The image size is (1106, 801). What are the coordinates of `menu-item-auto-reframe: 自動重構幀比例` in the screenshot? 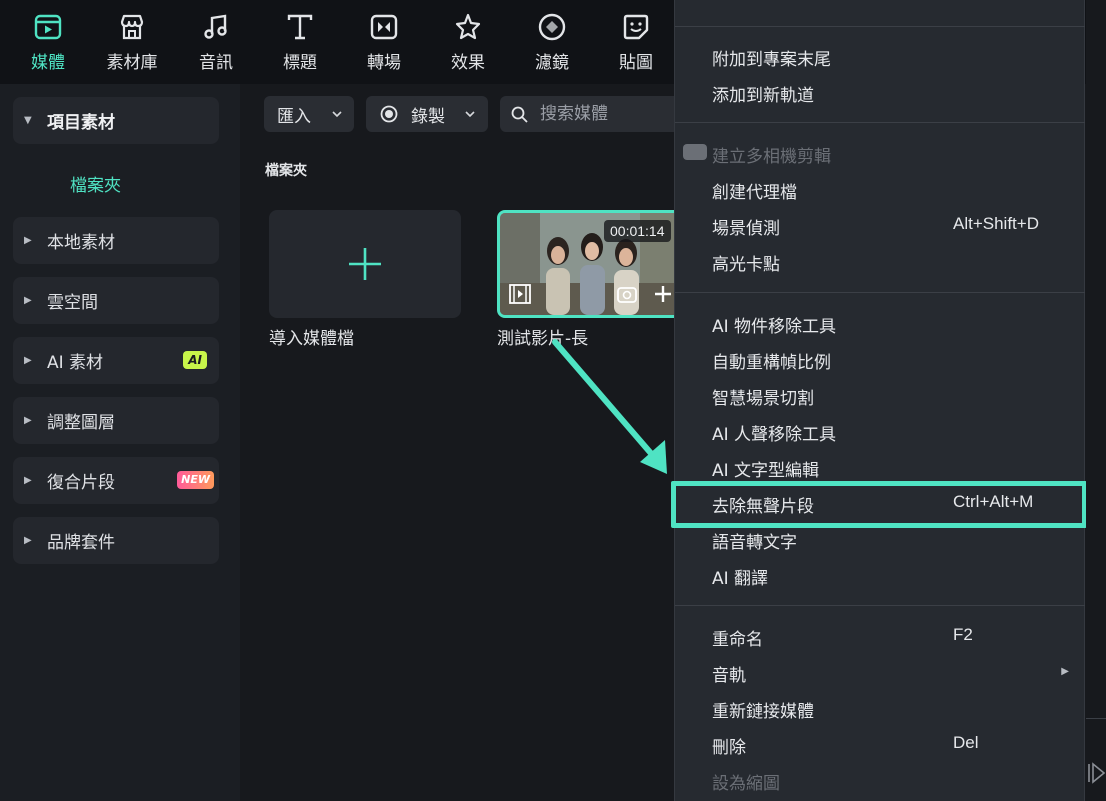 It's located at (880, 359).